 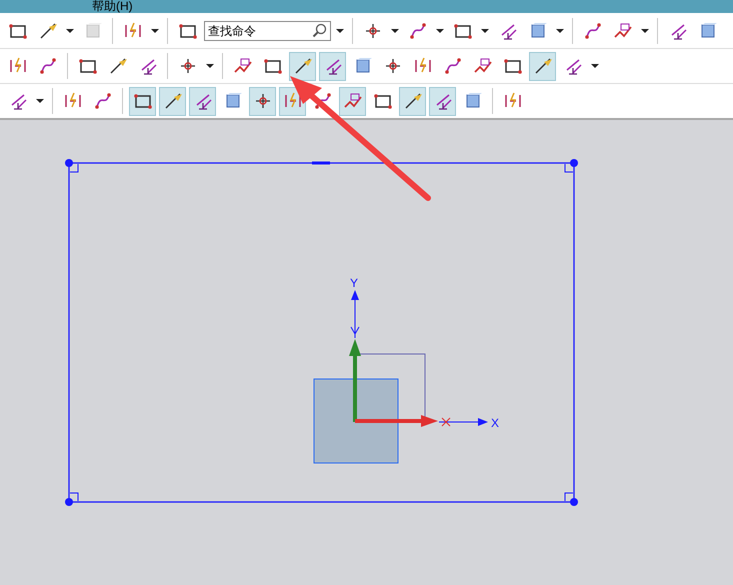 What do you see at coordinates (112, 6) in the screenshot?
I see `menu-item: 帮助(H)` at bounding box center [112, 6].